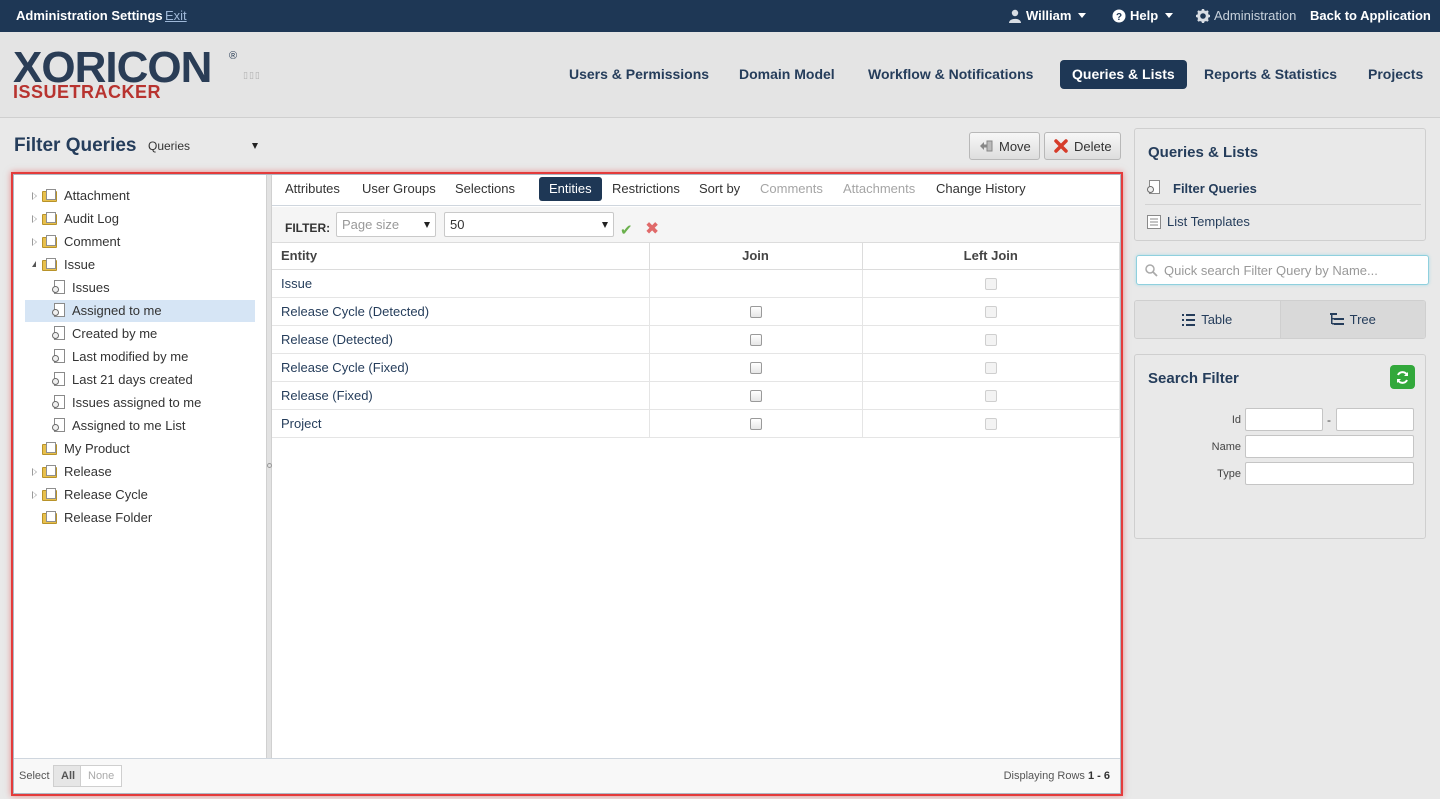  What do you see at coordinates (787, 74) in the screenshot?
I see `nav-domain-model: Domain Model` at bounding box center [787, 74].